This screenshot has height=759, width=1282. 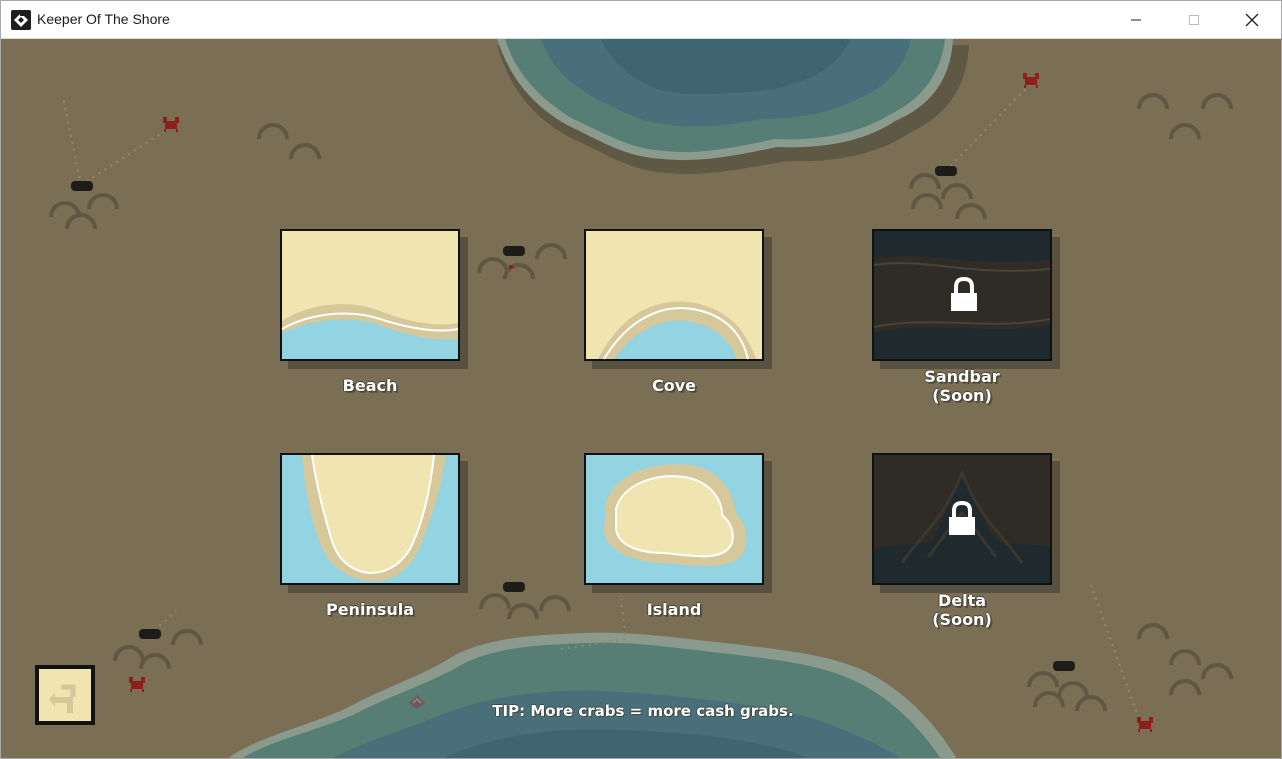 What do you see at coordinates (673, 385) in the screenshot?
I see `level-label-cove: Cove` at bounding box center [673, 385].